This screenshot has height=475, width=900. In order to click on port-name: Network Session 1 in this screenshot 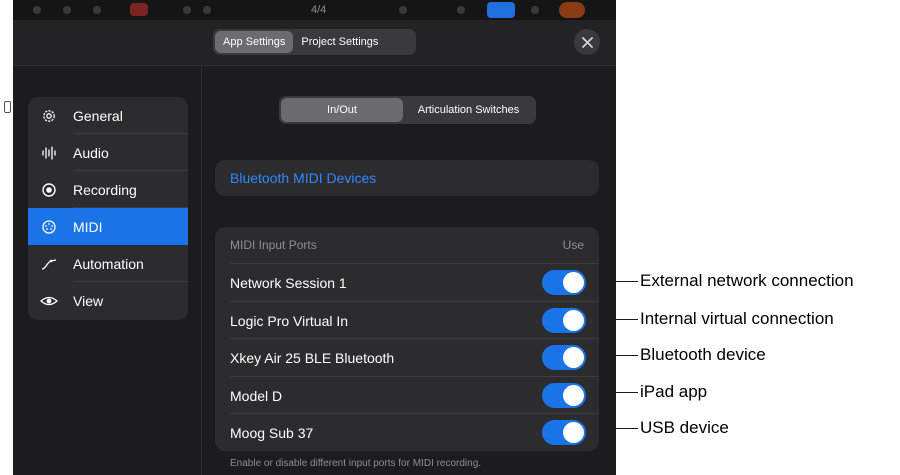, I will do `click(288, 283)`.